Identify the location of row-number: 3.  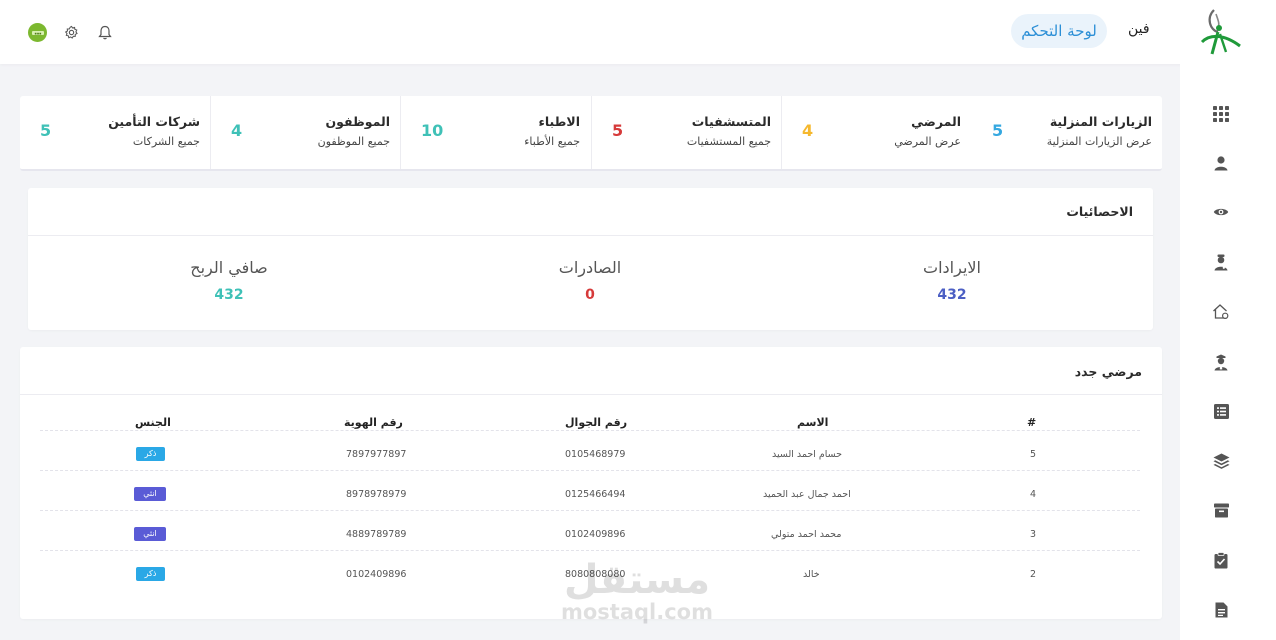
(1033, 534).